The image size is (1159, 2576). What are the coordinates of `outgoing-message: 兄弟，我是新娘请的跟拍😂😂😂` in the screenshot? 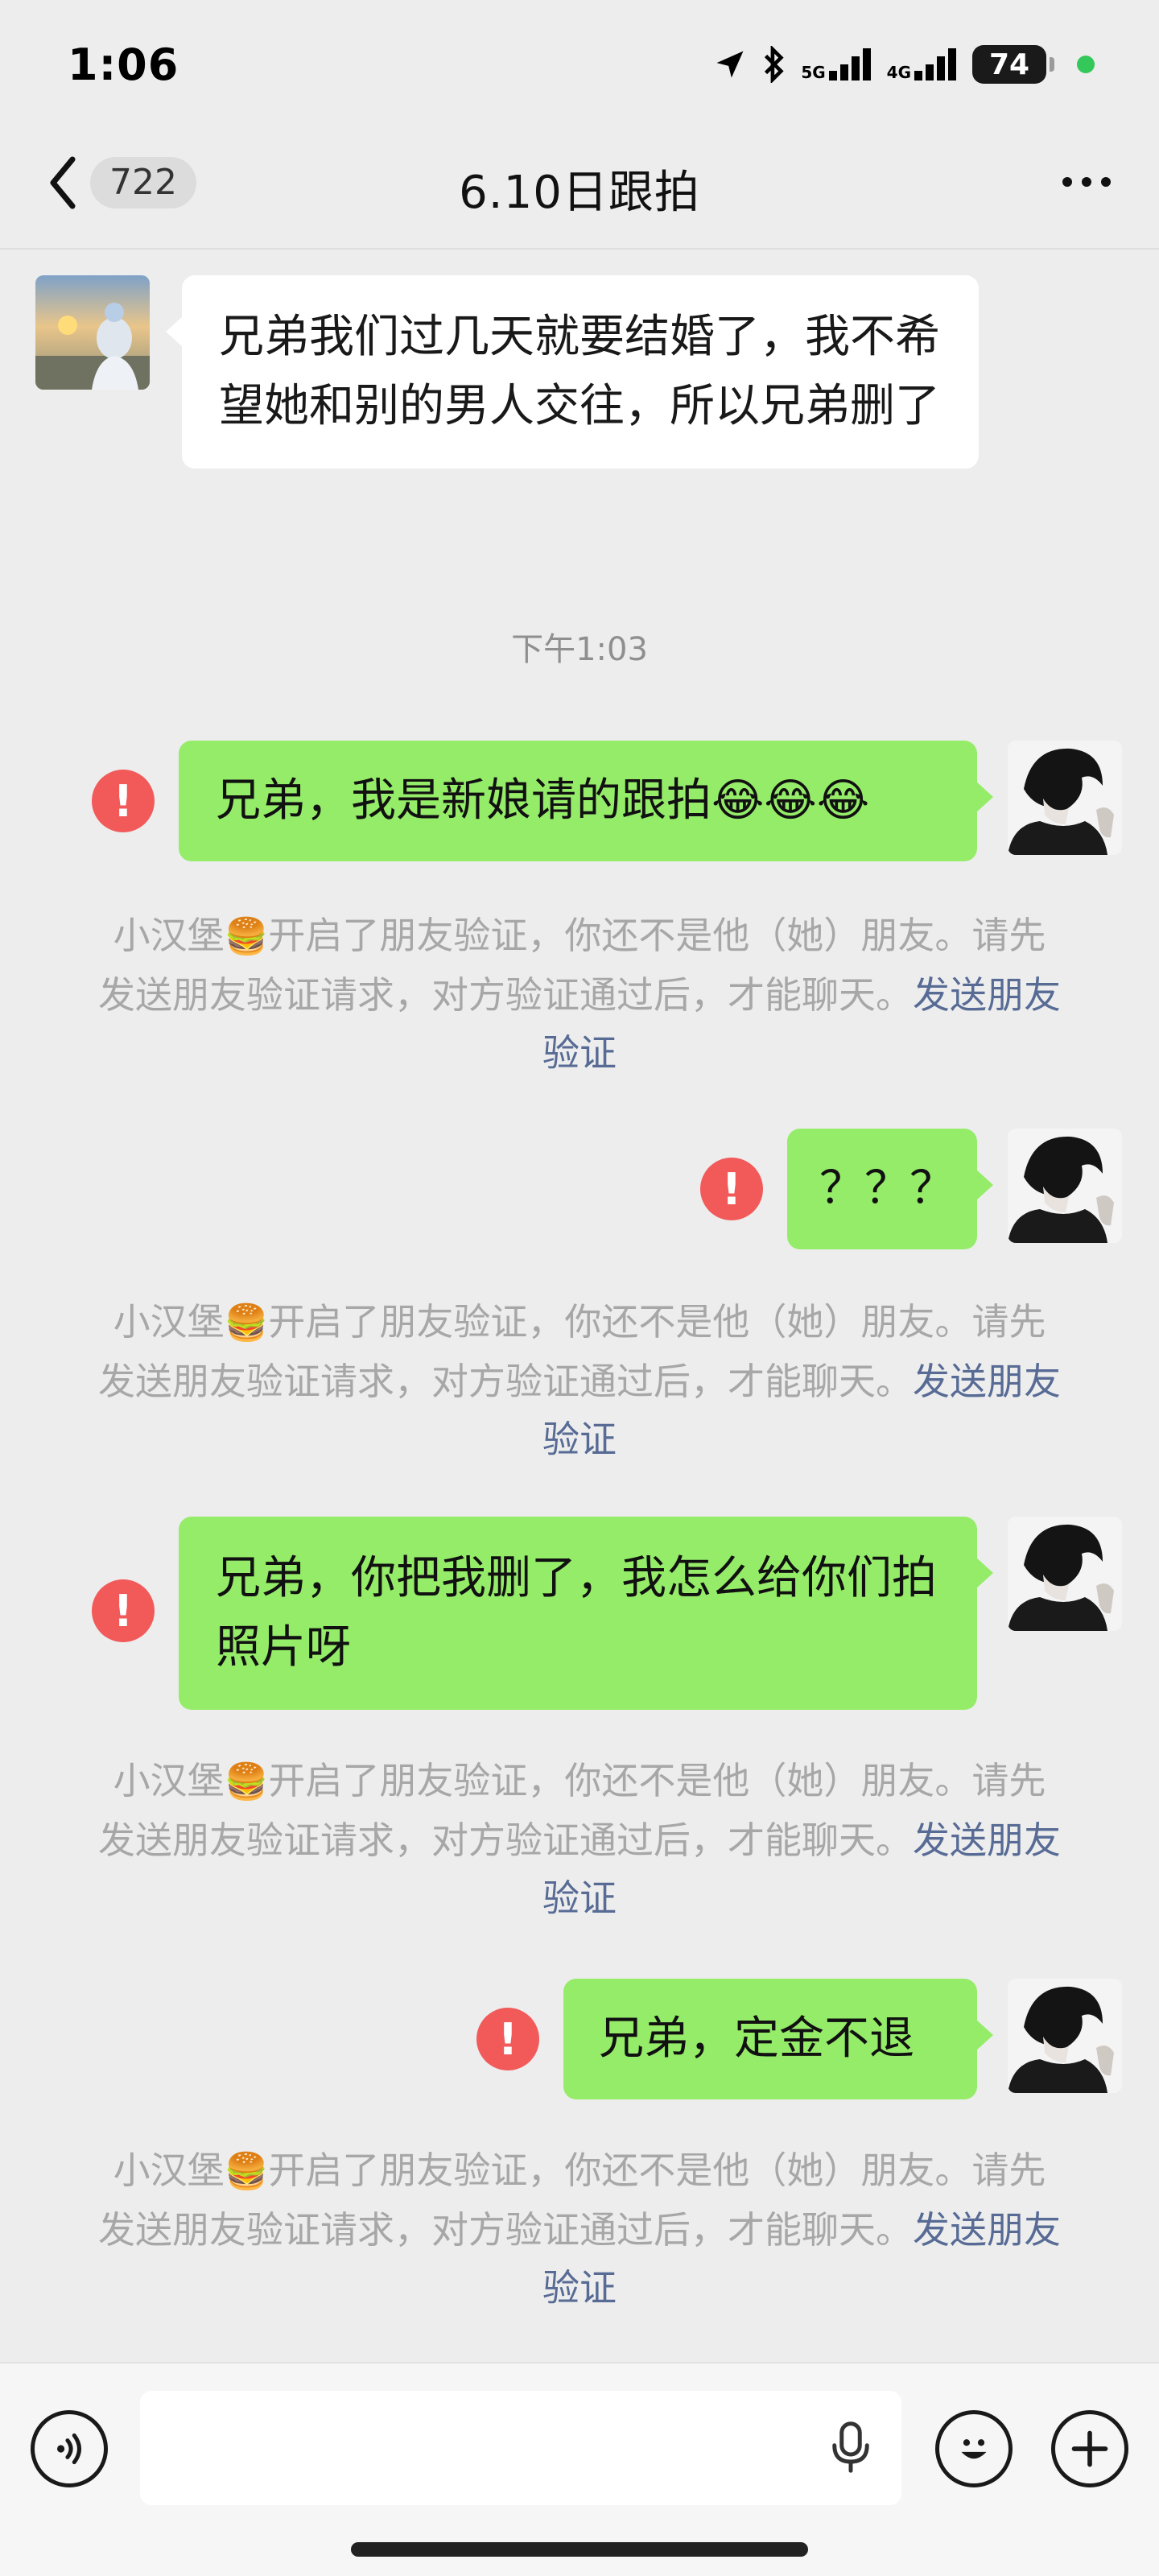 It's located at (586, 801).